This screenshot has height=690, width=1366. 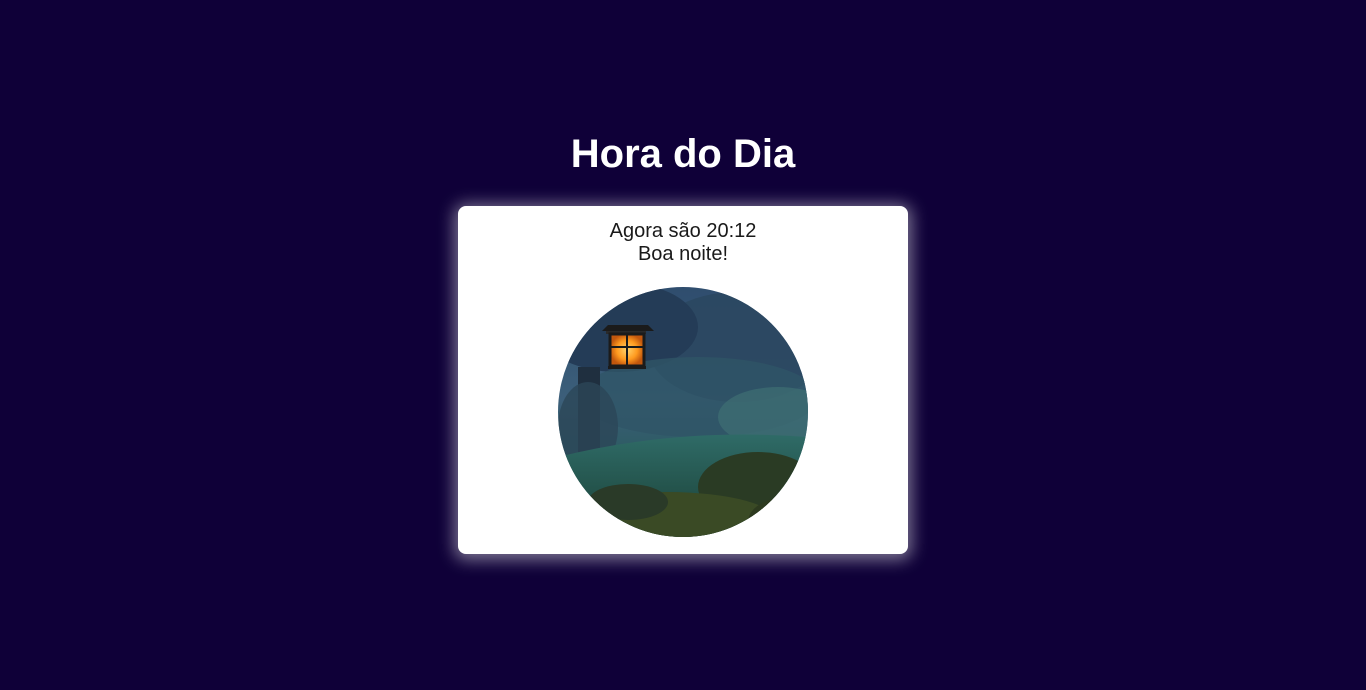 I want to click on night-garden-lantern-photo, so click(x=683, y=412).